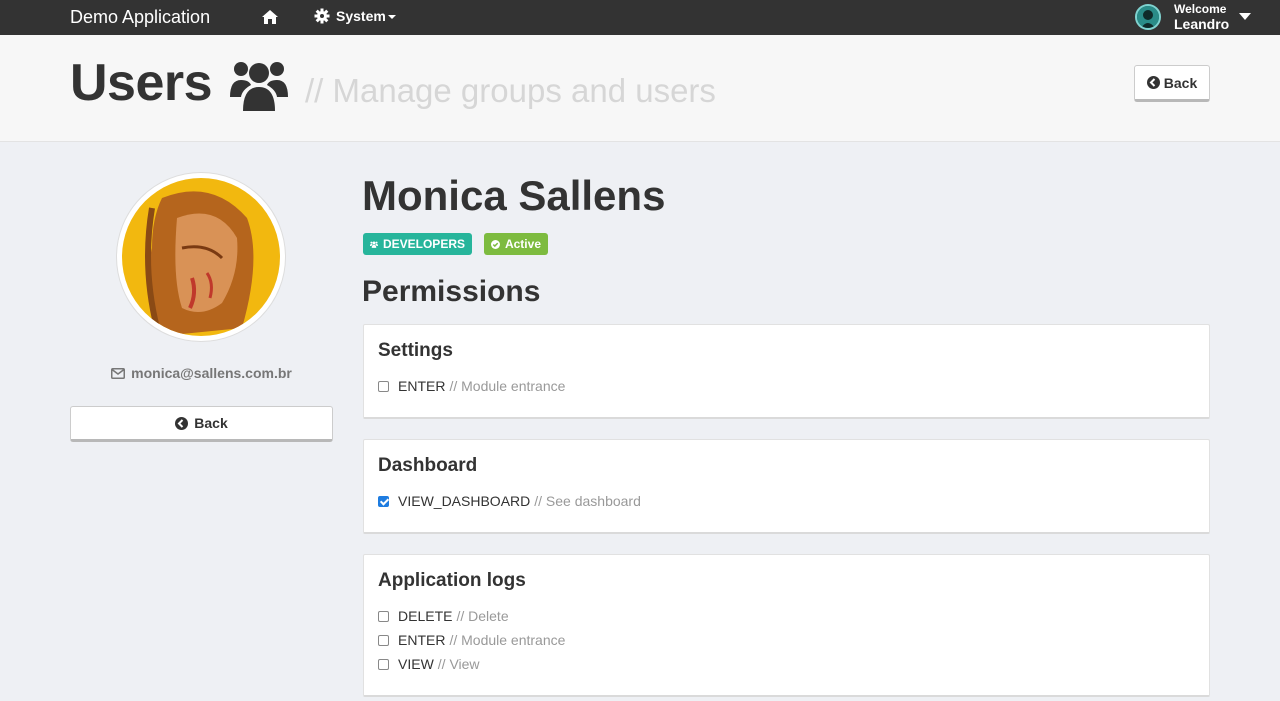  What do you see at coordinates (640, 17) in the screenshot?
I see `top-navbar: Demo Application System Welcome Leandro` at bounding box center [640, 17].